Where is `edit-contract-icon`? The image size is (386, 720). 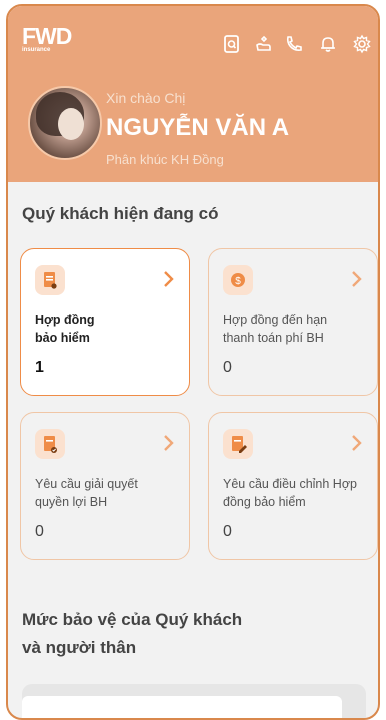 edit-contract-icon is located at coordinates (238, 444).